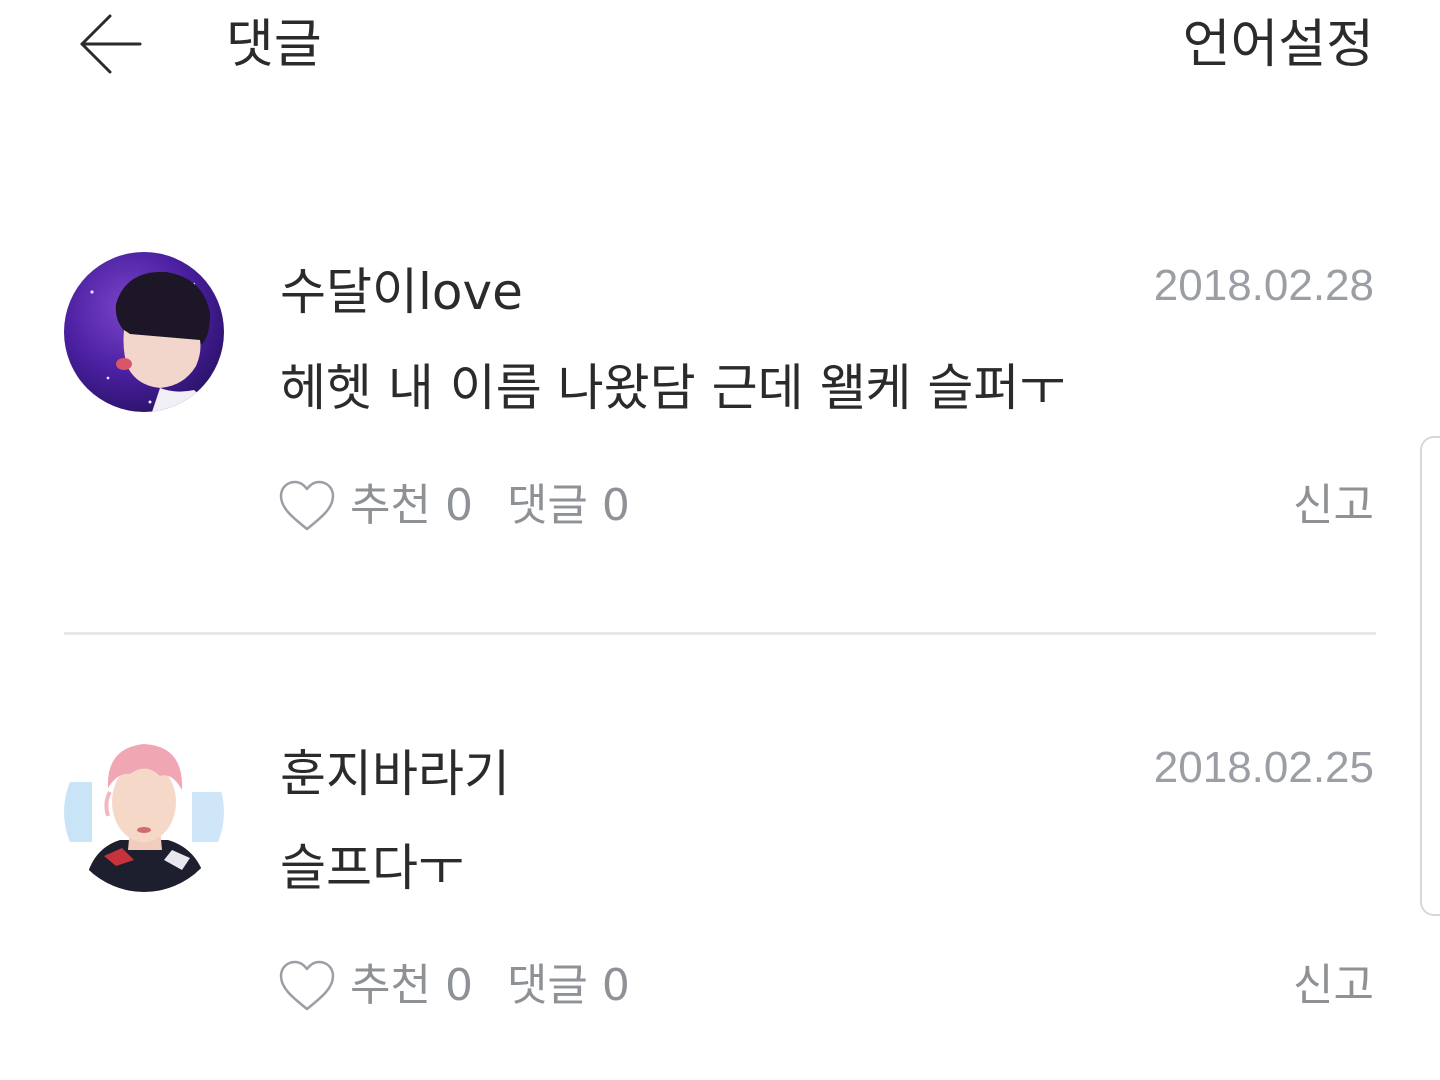  I want to click on arrow-left-icon, so click(111, 44).